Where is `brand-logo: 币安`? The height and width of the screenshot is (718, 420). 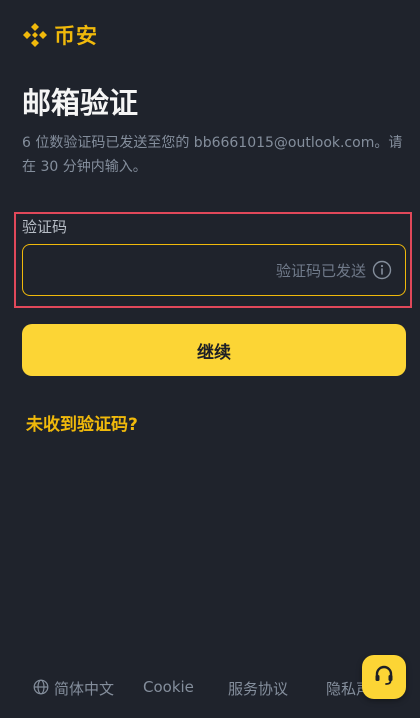
brand-logo: 币安 is located at coordinates (60, 35).